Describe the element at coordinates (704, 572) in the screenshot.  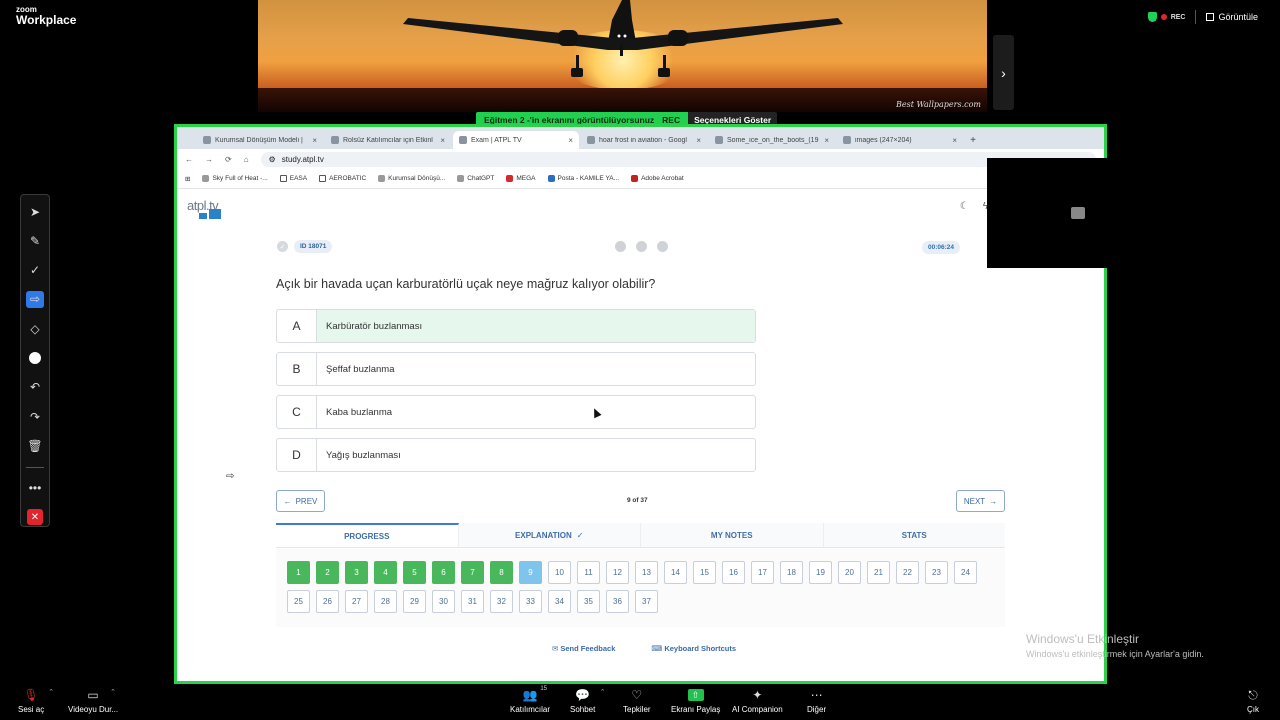
I see `question-number-button: 15` at that location.